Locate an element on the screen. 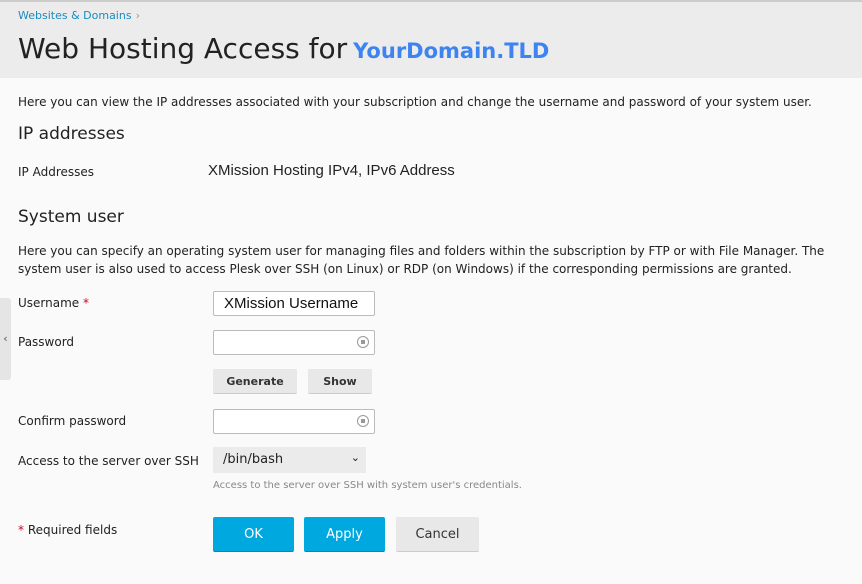 This screenshot has height=584, width=862. ssh-shell-select: /bin/bash ⌄ is located at coordinates (289, 460).